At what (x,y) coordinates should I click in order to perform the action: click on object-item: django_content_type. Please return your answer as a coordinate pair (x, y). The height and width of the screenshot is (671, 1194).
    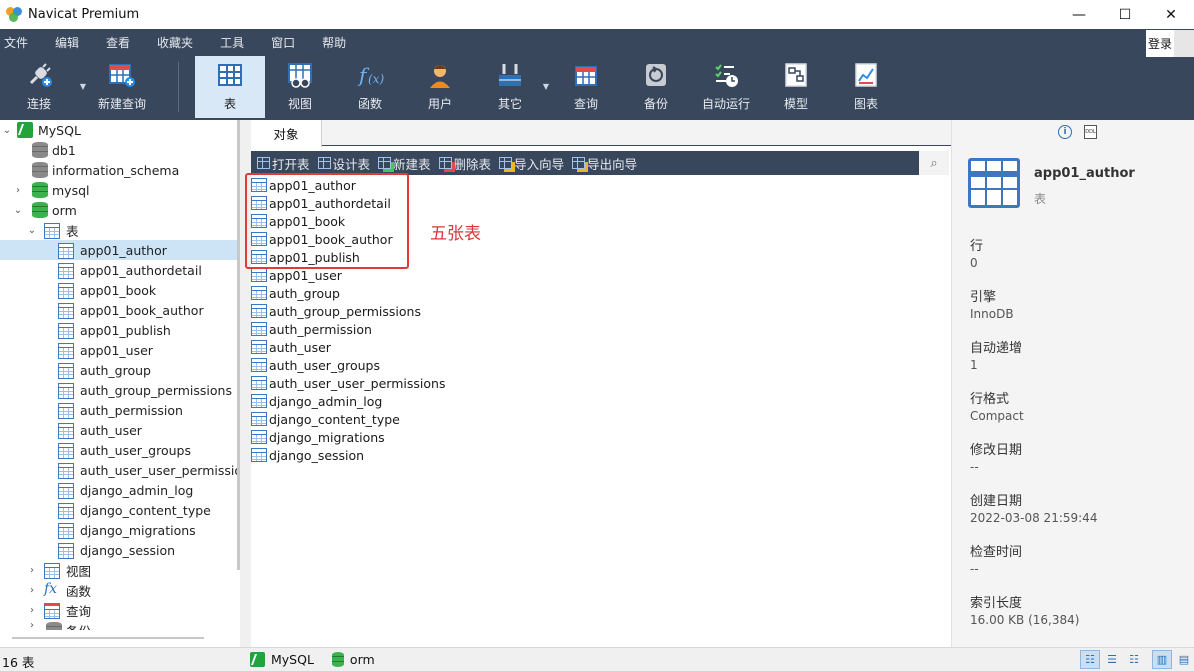
    Looking at the image, I should click on (325, 419).